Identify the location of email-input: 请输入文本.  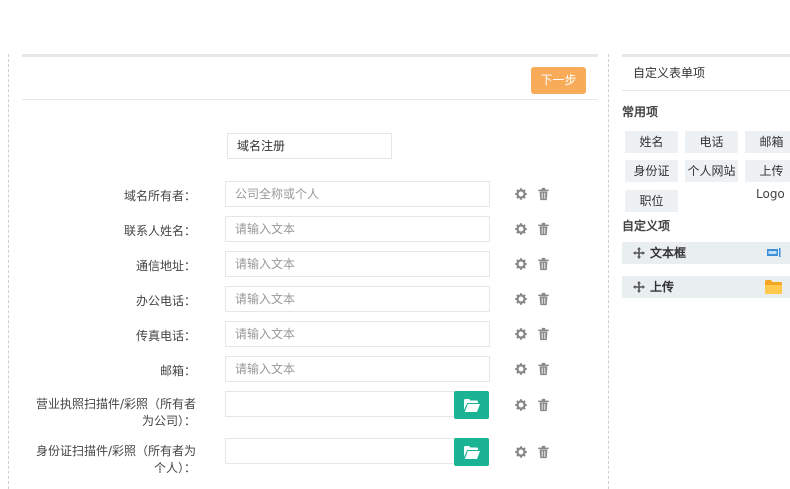
(357, 369).